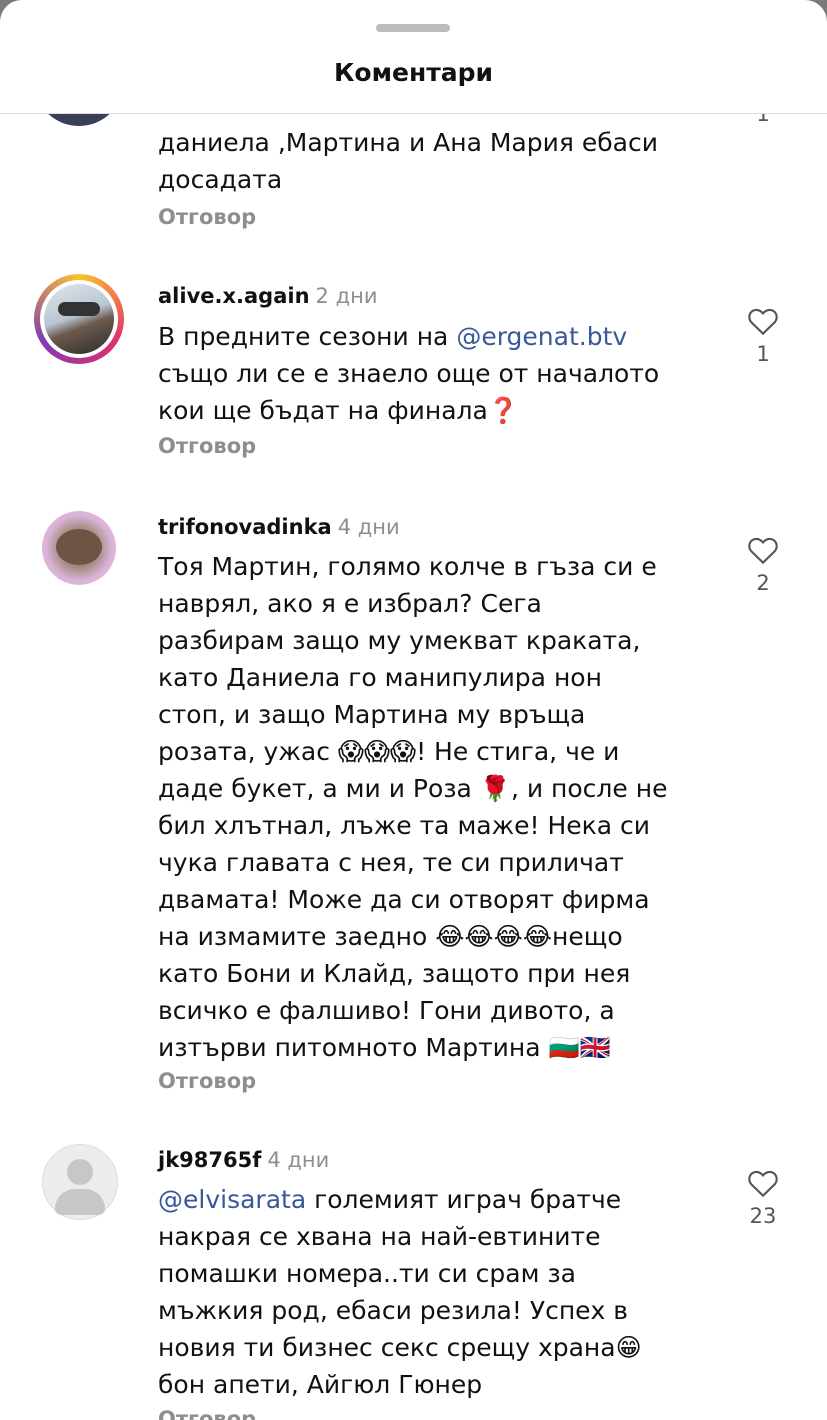 This screenshot has height=1420, width=827. I want to click on comment-meta: alive.x.again 2 дни, so click(267, 296).